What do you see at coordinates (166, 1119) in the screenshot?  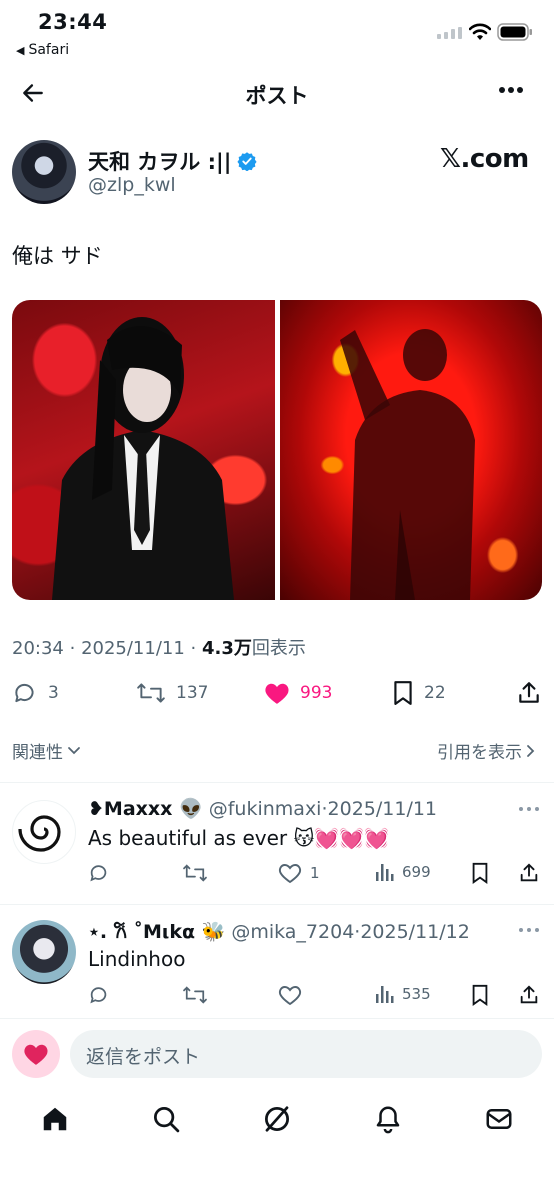 I see `search-icon` at bounding box center [166, 1119].